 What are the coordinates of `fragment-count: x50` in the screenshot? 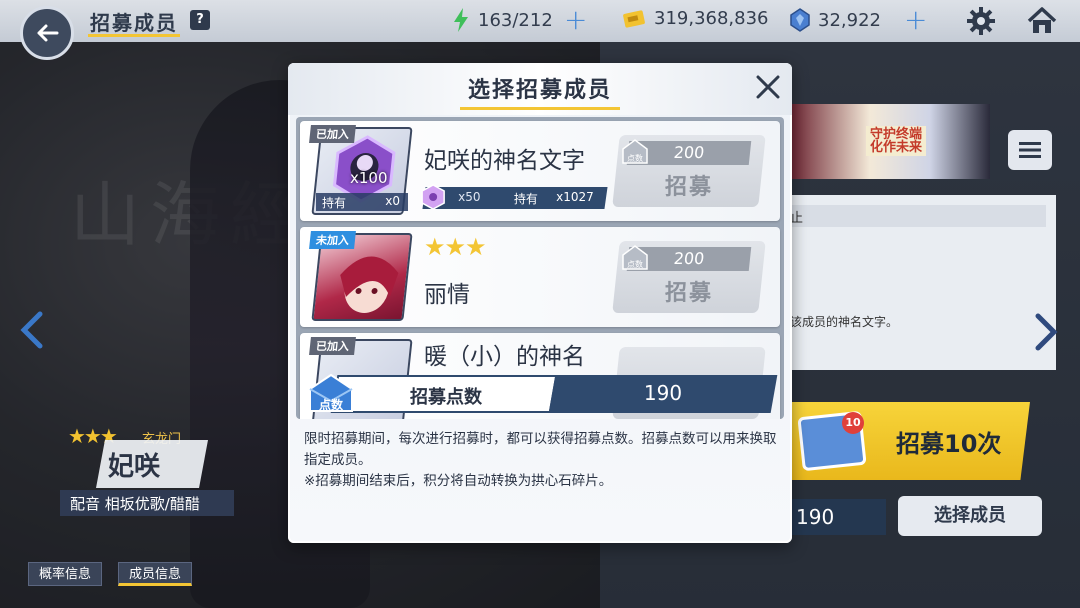 It's located at (469, 197).